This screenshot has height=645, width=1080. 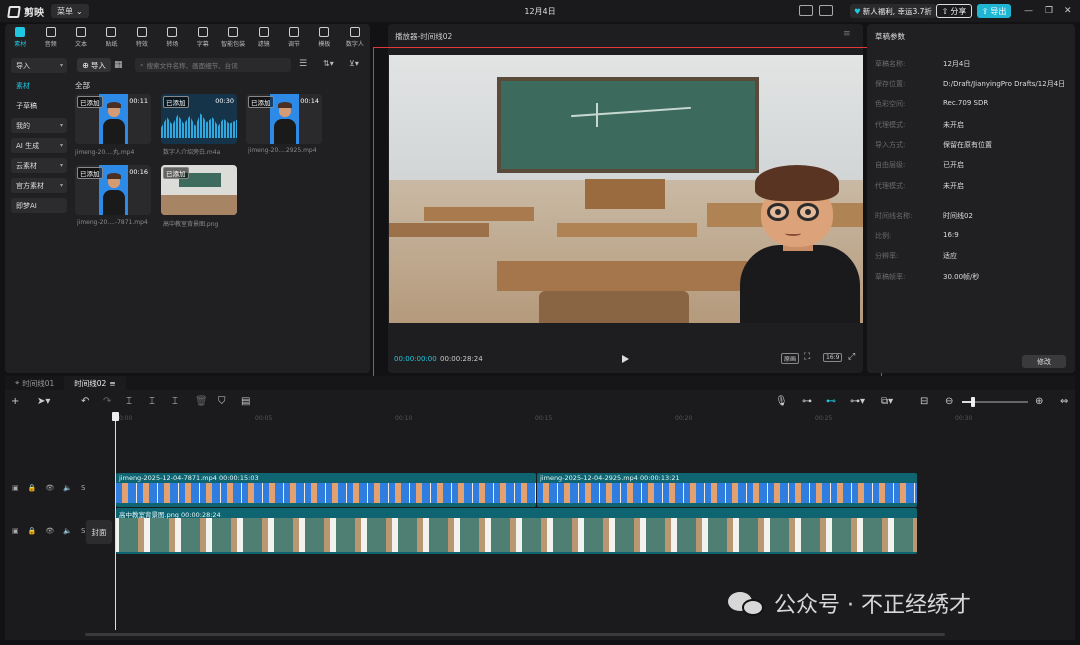 I want to click on zoom-slider, so click(x=995, y=402).